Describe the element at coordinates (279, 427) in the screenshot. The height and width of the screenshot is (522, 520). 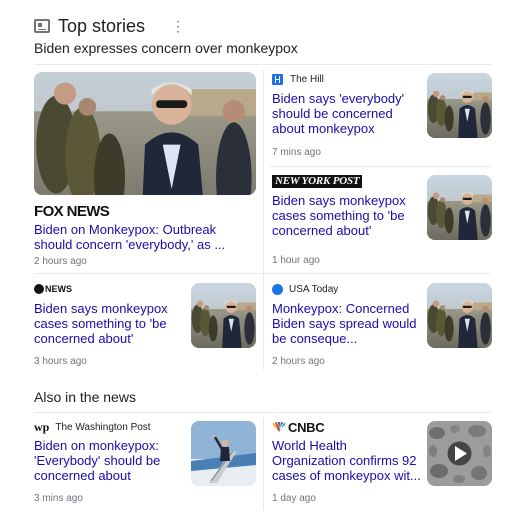
I see `cnbc-peacock-logo-icon` at that location.